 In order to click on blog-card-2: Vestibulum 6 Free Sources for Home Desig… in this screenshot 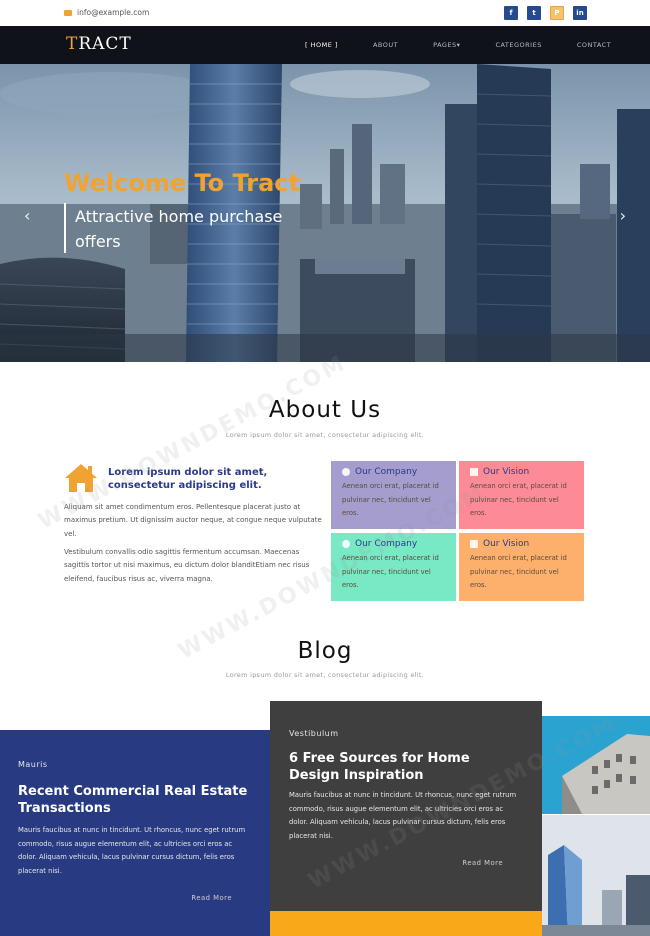, I will do `click(406, 806)`.